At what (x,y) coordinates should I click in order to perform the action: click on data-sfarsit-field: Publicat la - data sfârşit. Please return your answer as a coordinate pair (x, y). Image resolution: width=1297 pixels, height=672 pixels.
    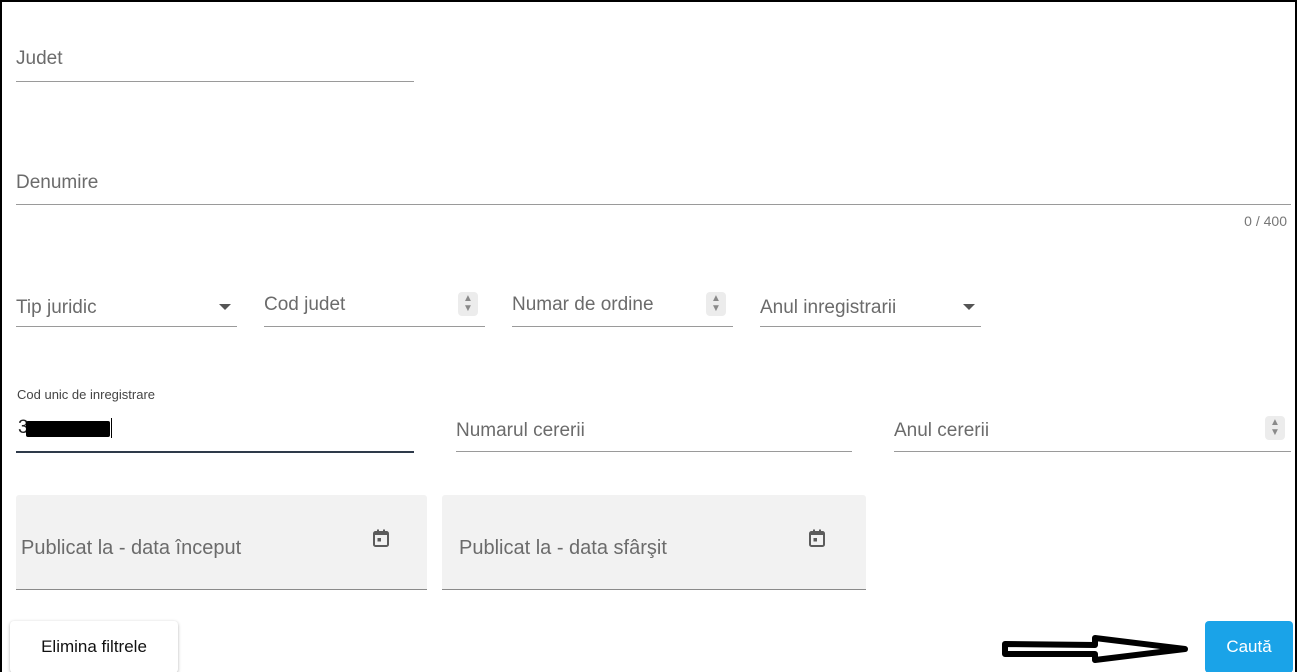
    Looking at the image, I should click on (654, 542).